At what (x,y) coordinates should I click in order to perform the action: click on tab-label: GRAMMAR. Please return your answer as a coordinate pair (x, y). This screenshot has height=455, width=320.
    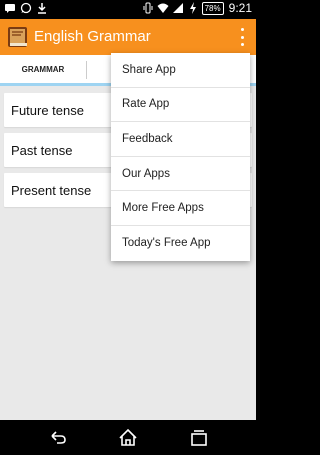
    Looking at the image, I should click on (43, 69).